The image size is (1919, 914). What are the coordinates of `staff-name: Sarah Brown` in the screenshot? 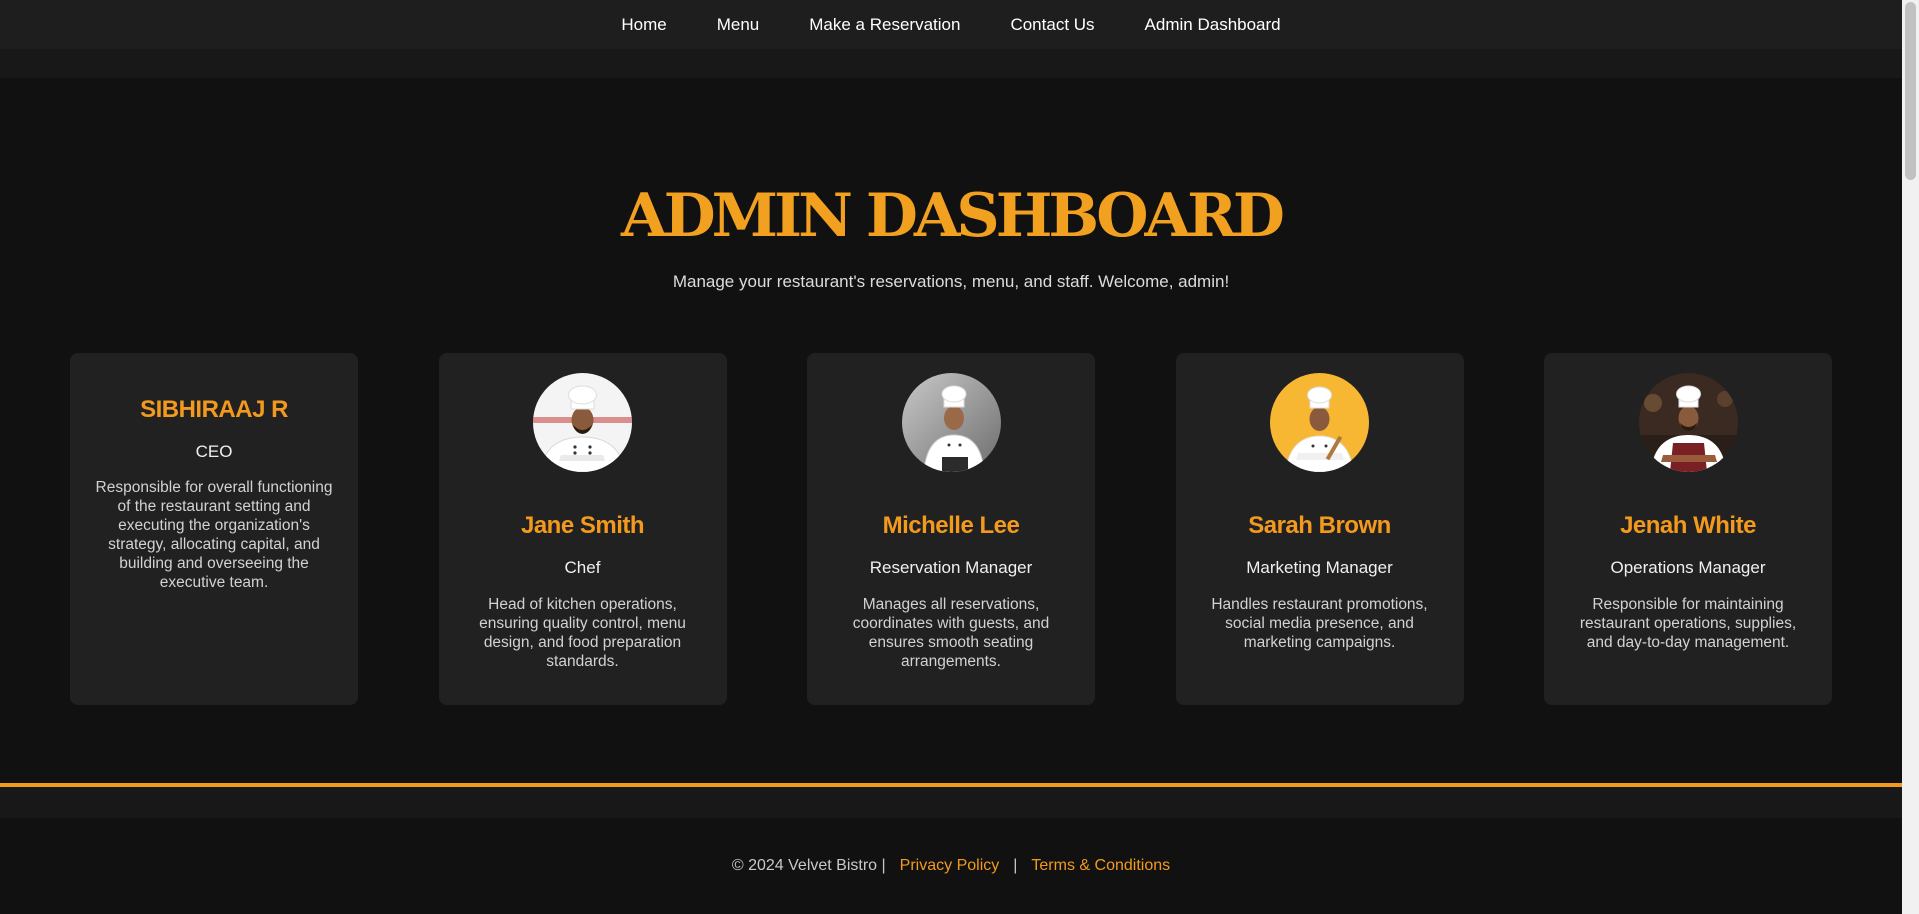 It's located at (1319, 525).